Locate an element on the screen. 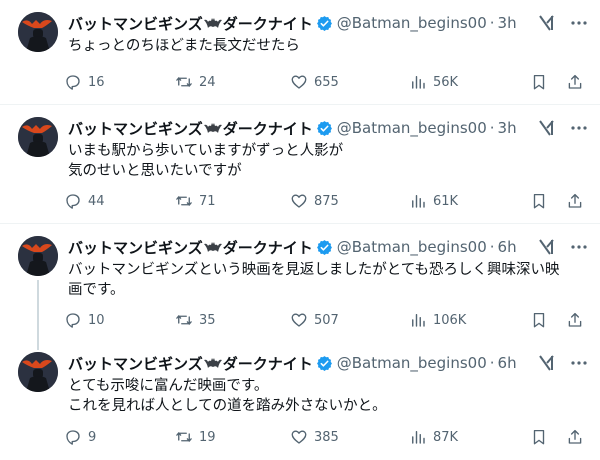 The height and width of the screenshot is (460, 600). retweet-button: 24 is located at coordinates (232, 82).